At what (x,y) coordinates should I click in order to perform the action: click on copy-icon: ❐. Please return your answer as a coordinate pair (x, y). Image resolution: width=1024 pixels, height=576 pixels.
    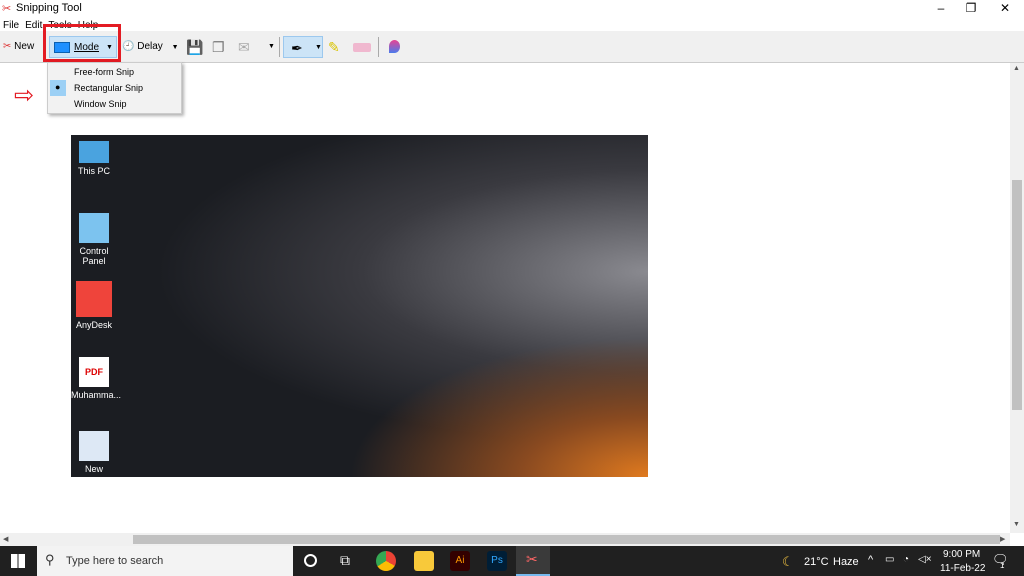
    Looking at the image, I should click on (218, 47).